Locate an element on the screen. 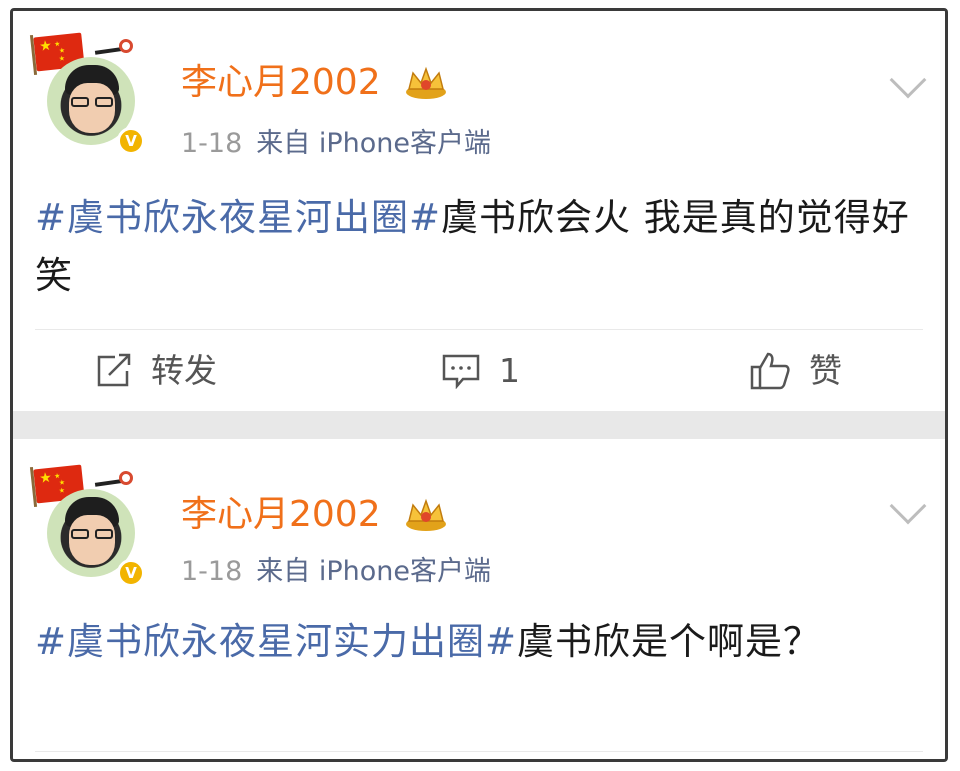  repost-button: 转发 is located at coordinates (156, 371).